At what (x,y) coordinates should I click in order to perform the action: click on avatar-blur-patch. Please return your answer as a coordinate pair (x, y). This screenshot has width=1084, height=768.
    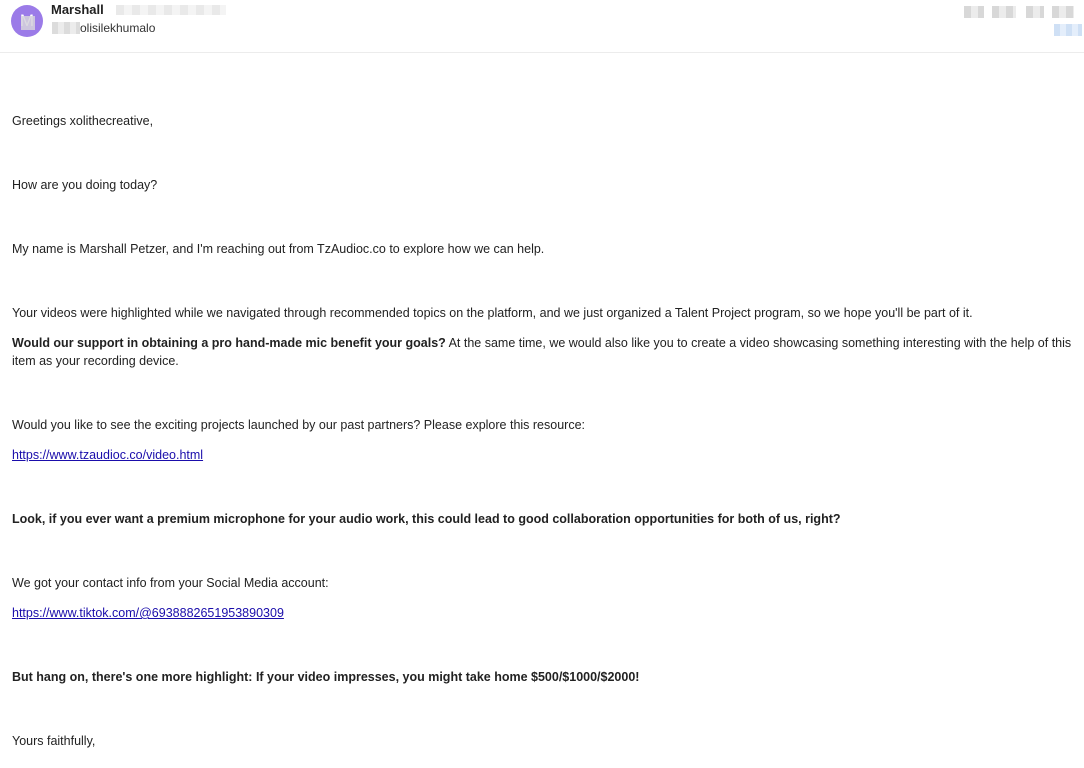
    Looking at the image, I should click on (28, 23).